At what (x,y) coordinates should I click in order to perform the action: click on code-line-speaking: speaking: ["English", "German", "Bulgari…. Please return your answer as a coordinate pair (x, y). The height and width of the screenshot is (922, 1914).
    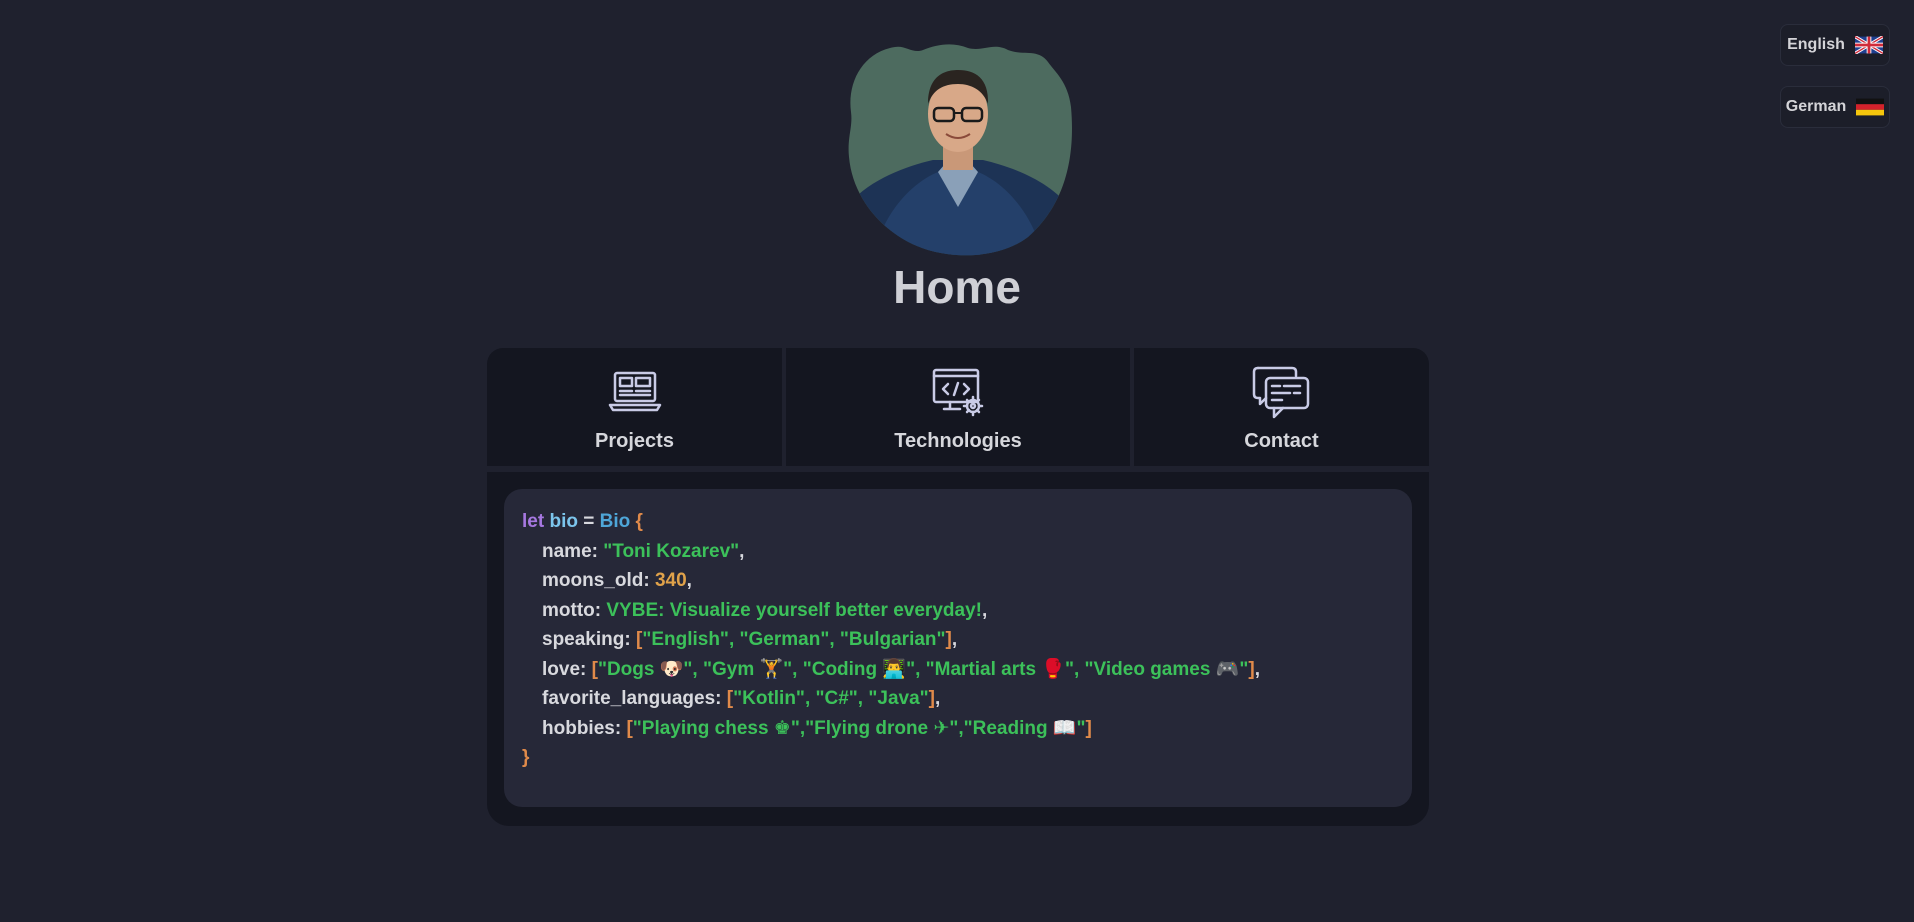
    Looking at the image, I should click on (750, 639).